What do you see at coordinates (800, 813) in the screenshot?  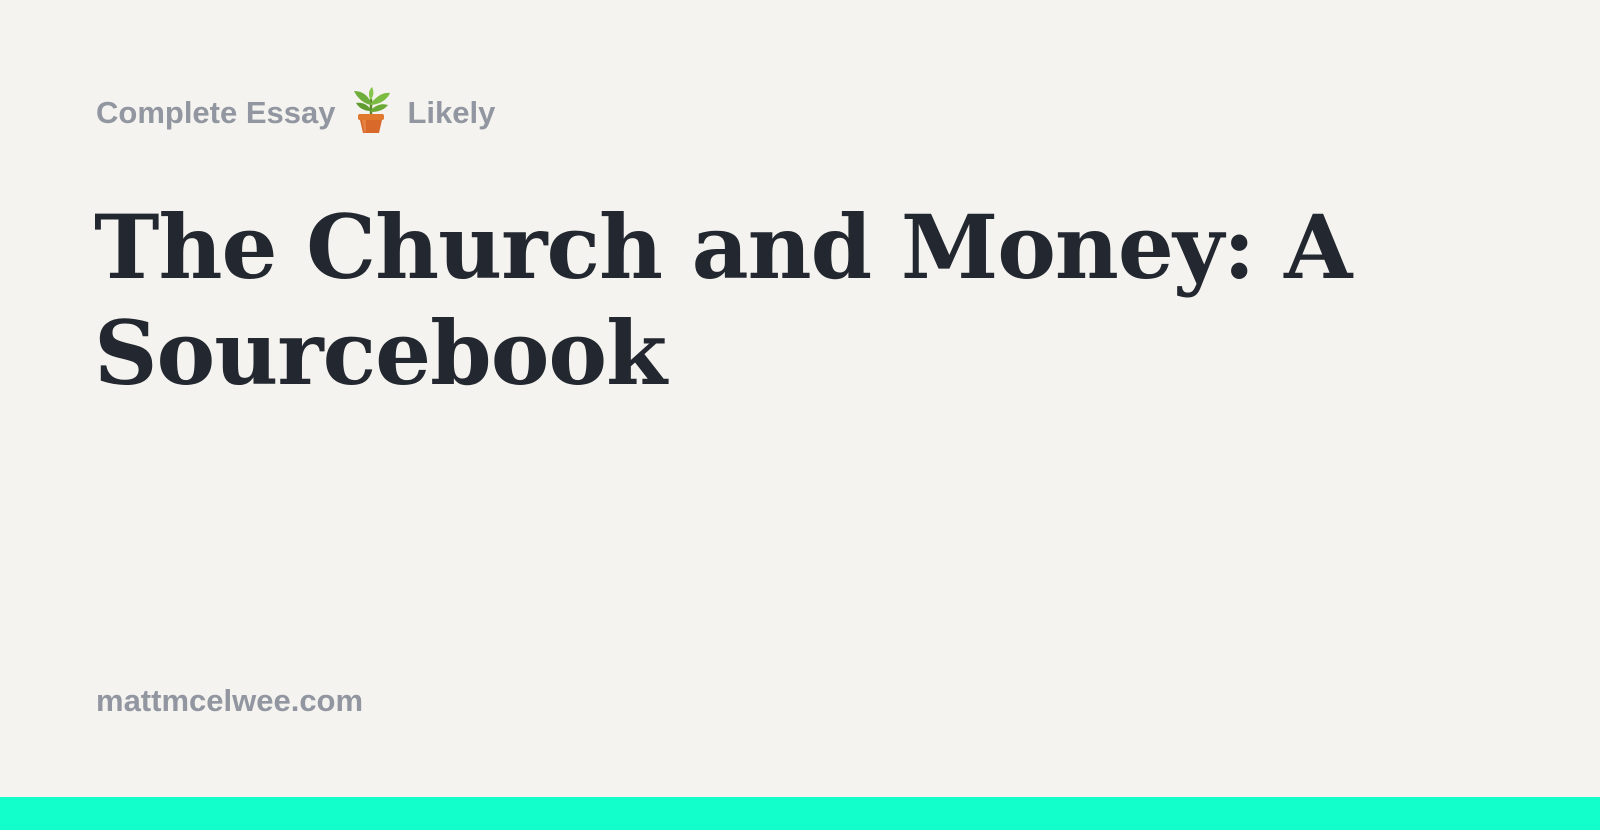 I see `accent-bar` at bounding box center [800, 813].